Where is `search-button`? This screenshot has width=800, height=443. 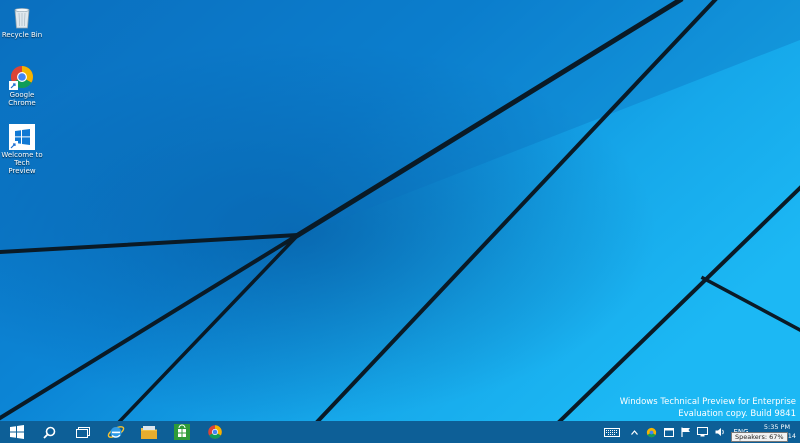
search-button is located at coordinates (49, 432).